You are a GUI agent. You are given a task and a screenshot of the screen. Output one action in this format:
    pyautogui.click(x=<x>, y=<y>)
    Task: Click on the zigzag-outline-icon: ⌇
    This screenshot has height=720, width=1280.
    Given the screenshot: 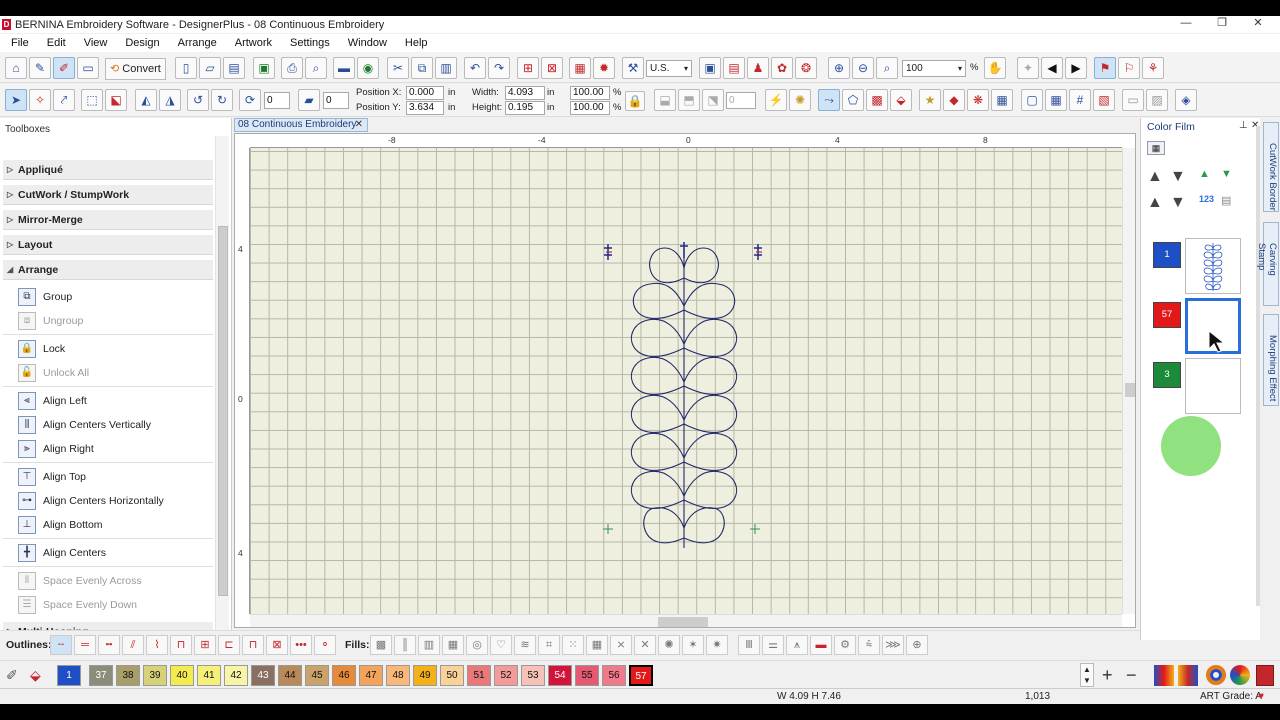 What is the action you would take?
    pyautogui.click(x=157, y=645)
    